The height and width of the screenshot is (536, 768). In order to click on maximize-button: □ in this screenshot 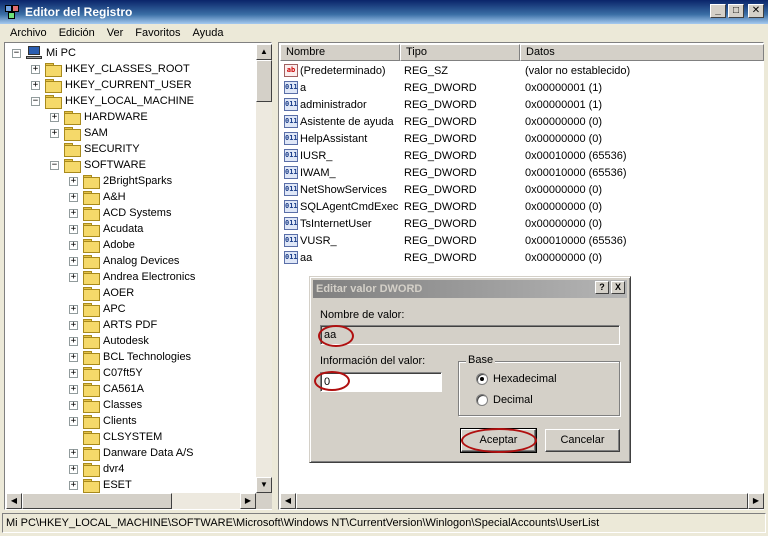, I will do `click(736, 11)`.